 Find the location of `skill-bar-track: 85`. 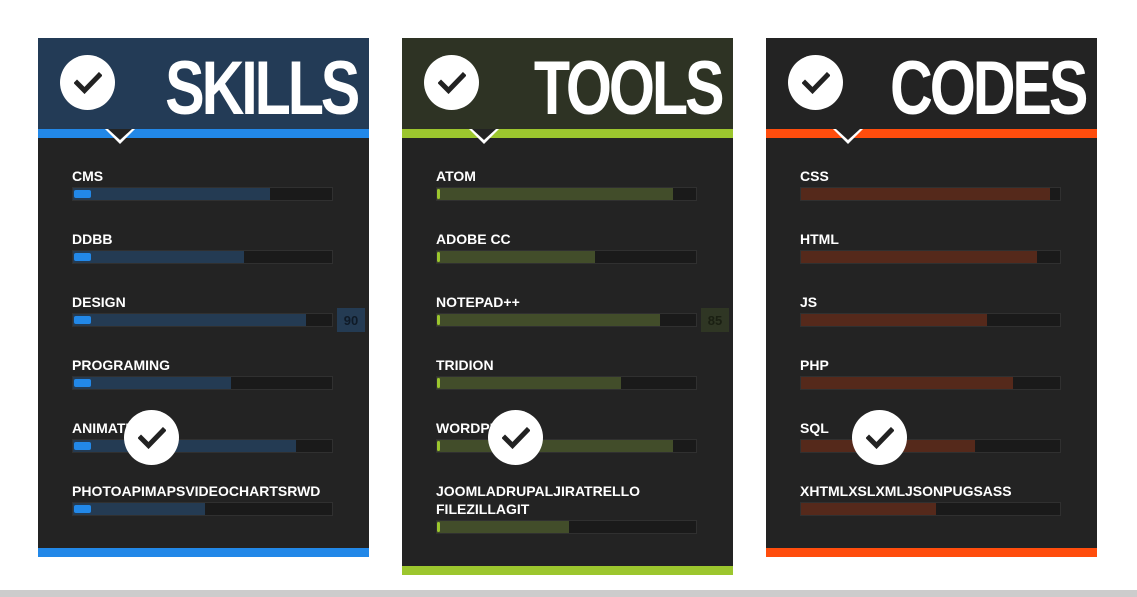

skill-bar-track: 85 is located at coordinates (582, 320).